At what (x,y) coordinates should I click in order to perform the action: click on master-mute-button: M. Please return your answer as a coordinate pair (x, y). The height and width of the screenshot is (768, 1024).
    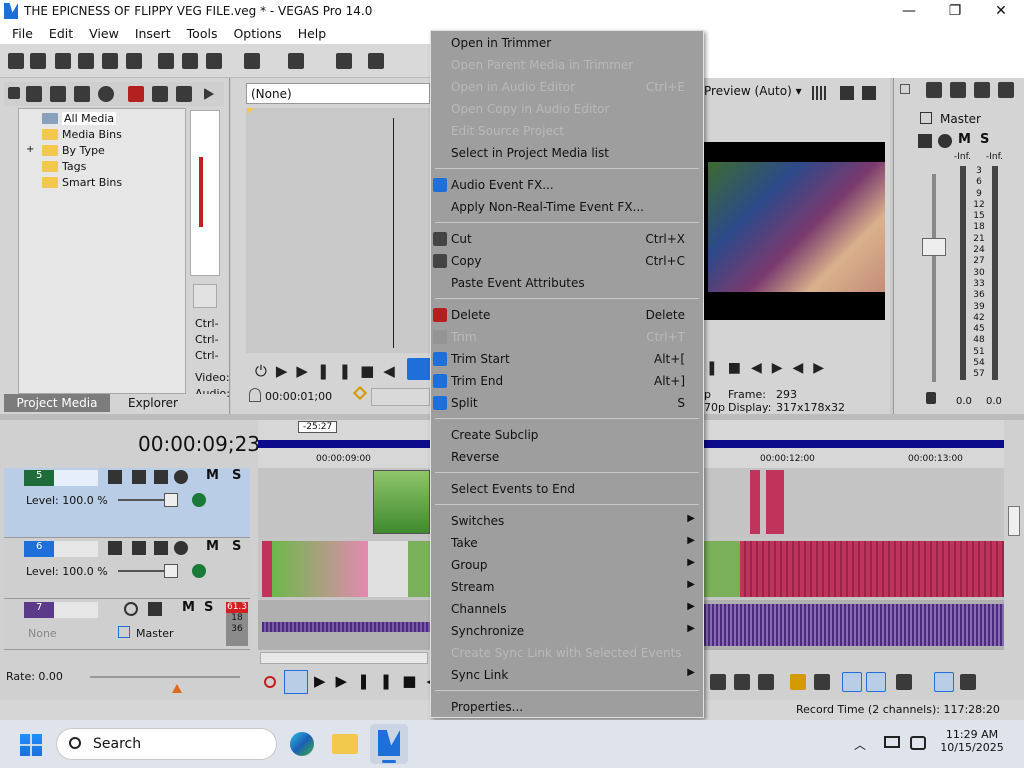
    Looking at the image, I should click on (964, 139).